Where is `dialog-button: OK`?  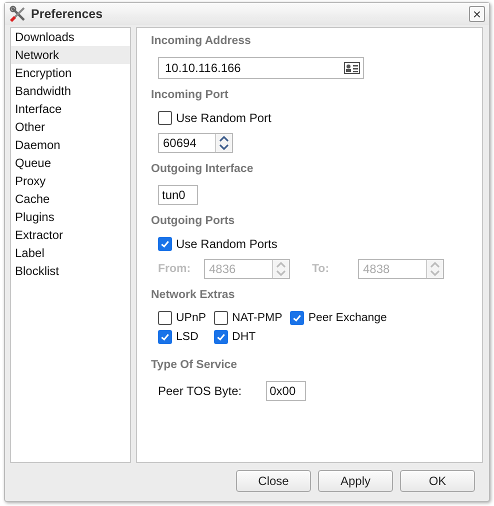
dialog-button: OK is located at coordinates (437, 481).